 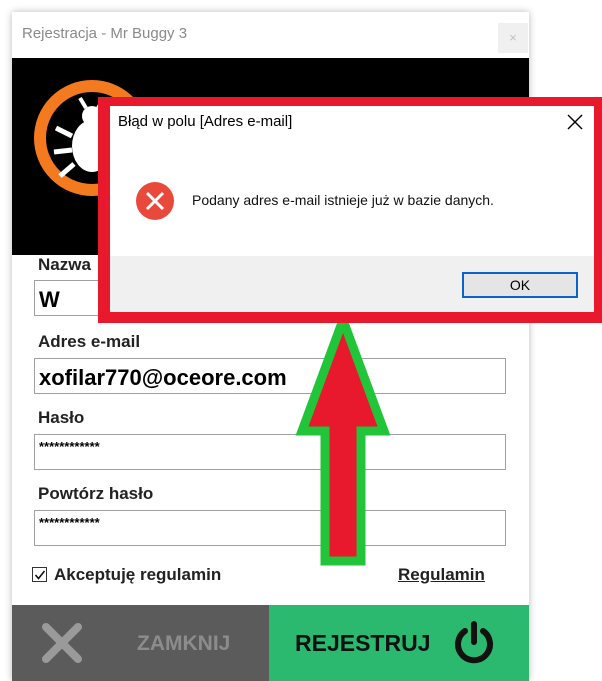 I want to click on power-icon, so click(x=474, y=642).